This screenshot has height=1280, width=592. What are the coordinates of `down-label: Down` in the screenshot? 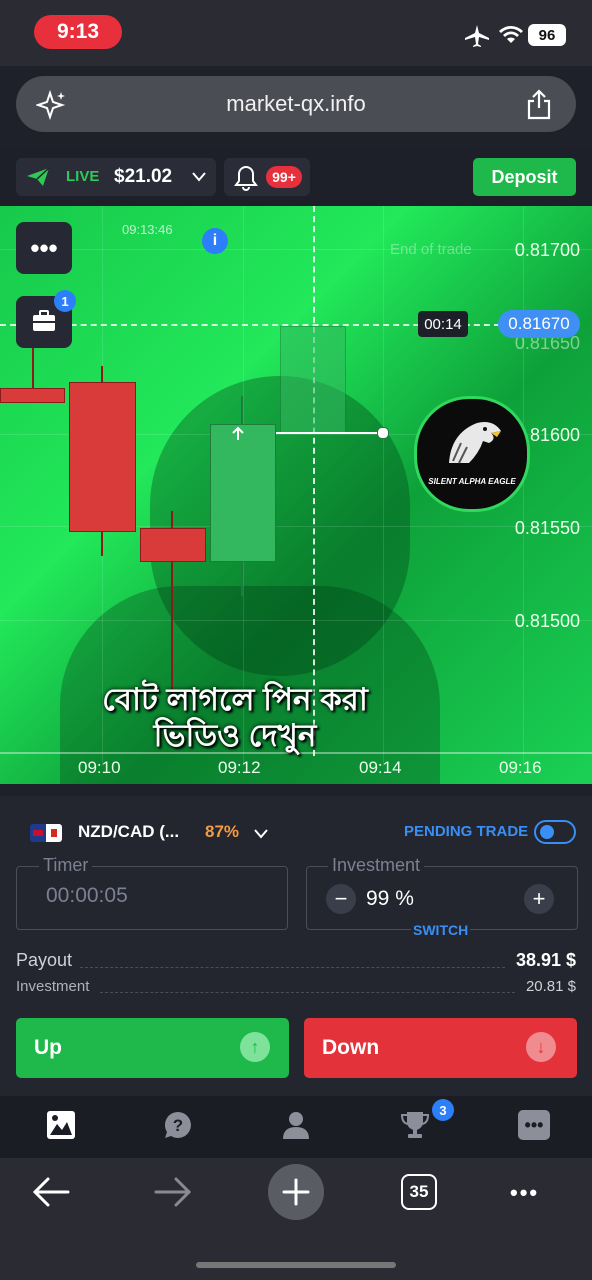 It's located at (351, 1047).